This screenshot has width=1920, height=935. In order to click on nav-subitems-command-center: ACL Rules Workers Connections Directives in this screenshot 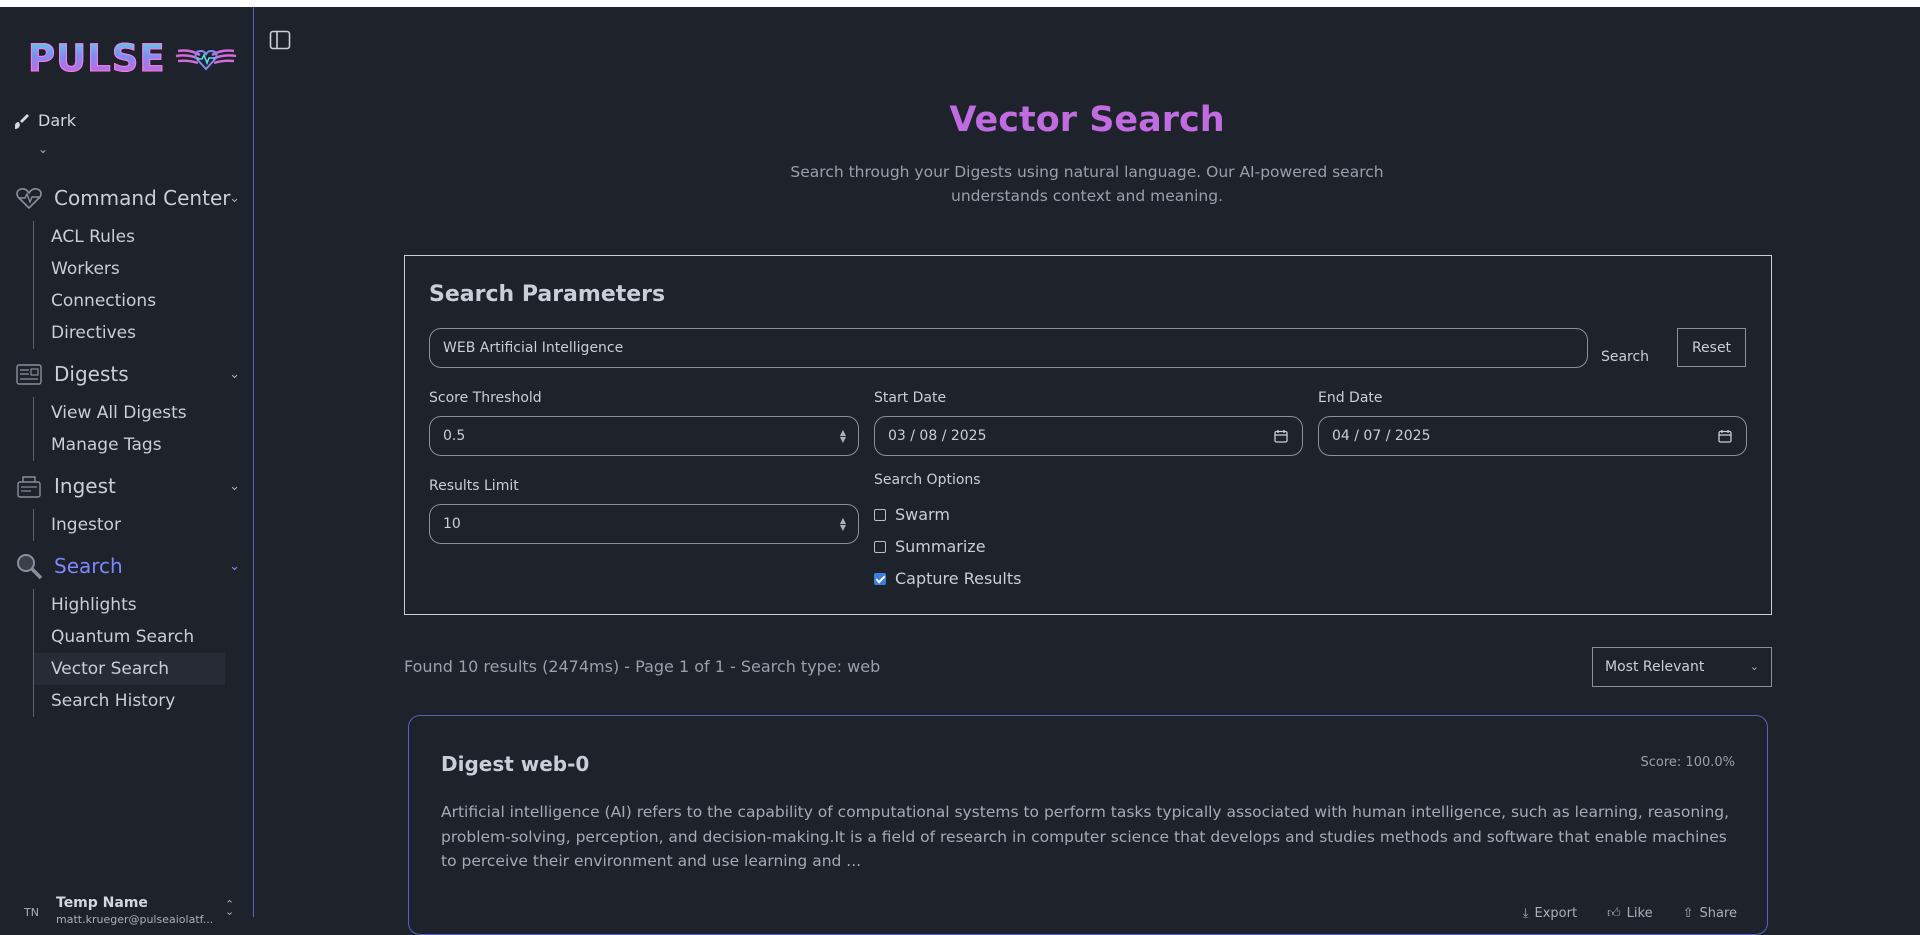, I will do `click(128, 285)`.